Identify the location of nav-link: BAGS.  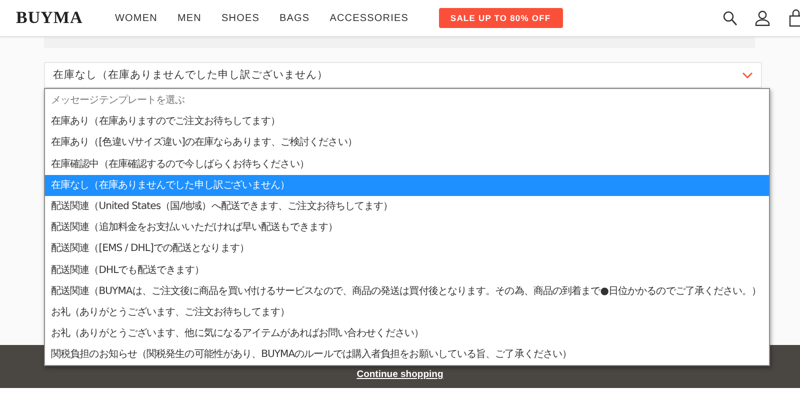
(295, 18).